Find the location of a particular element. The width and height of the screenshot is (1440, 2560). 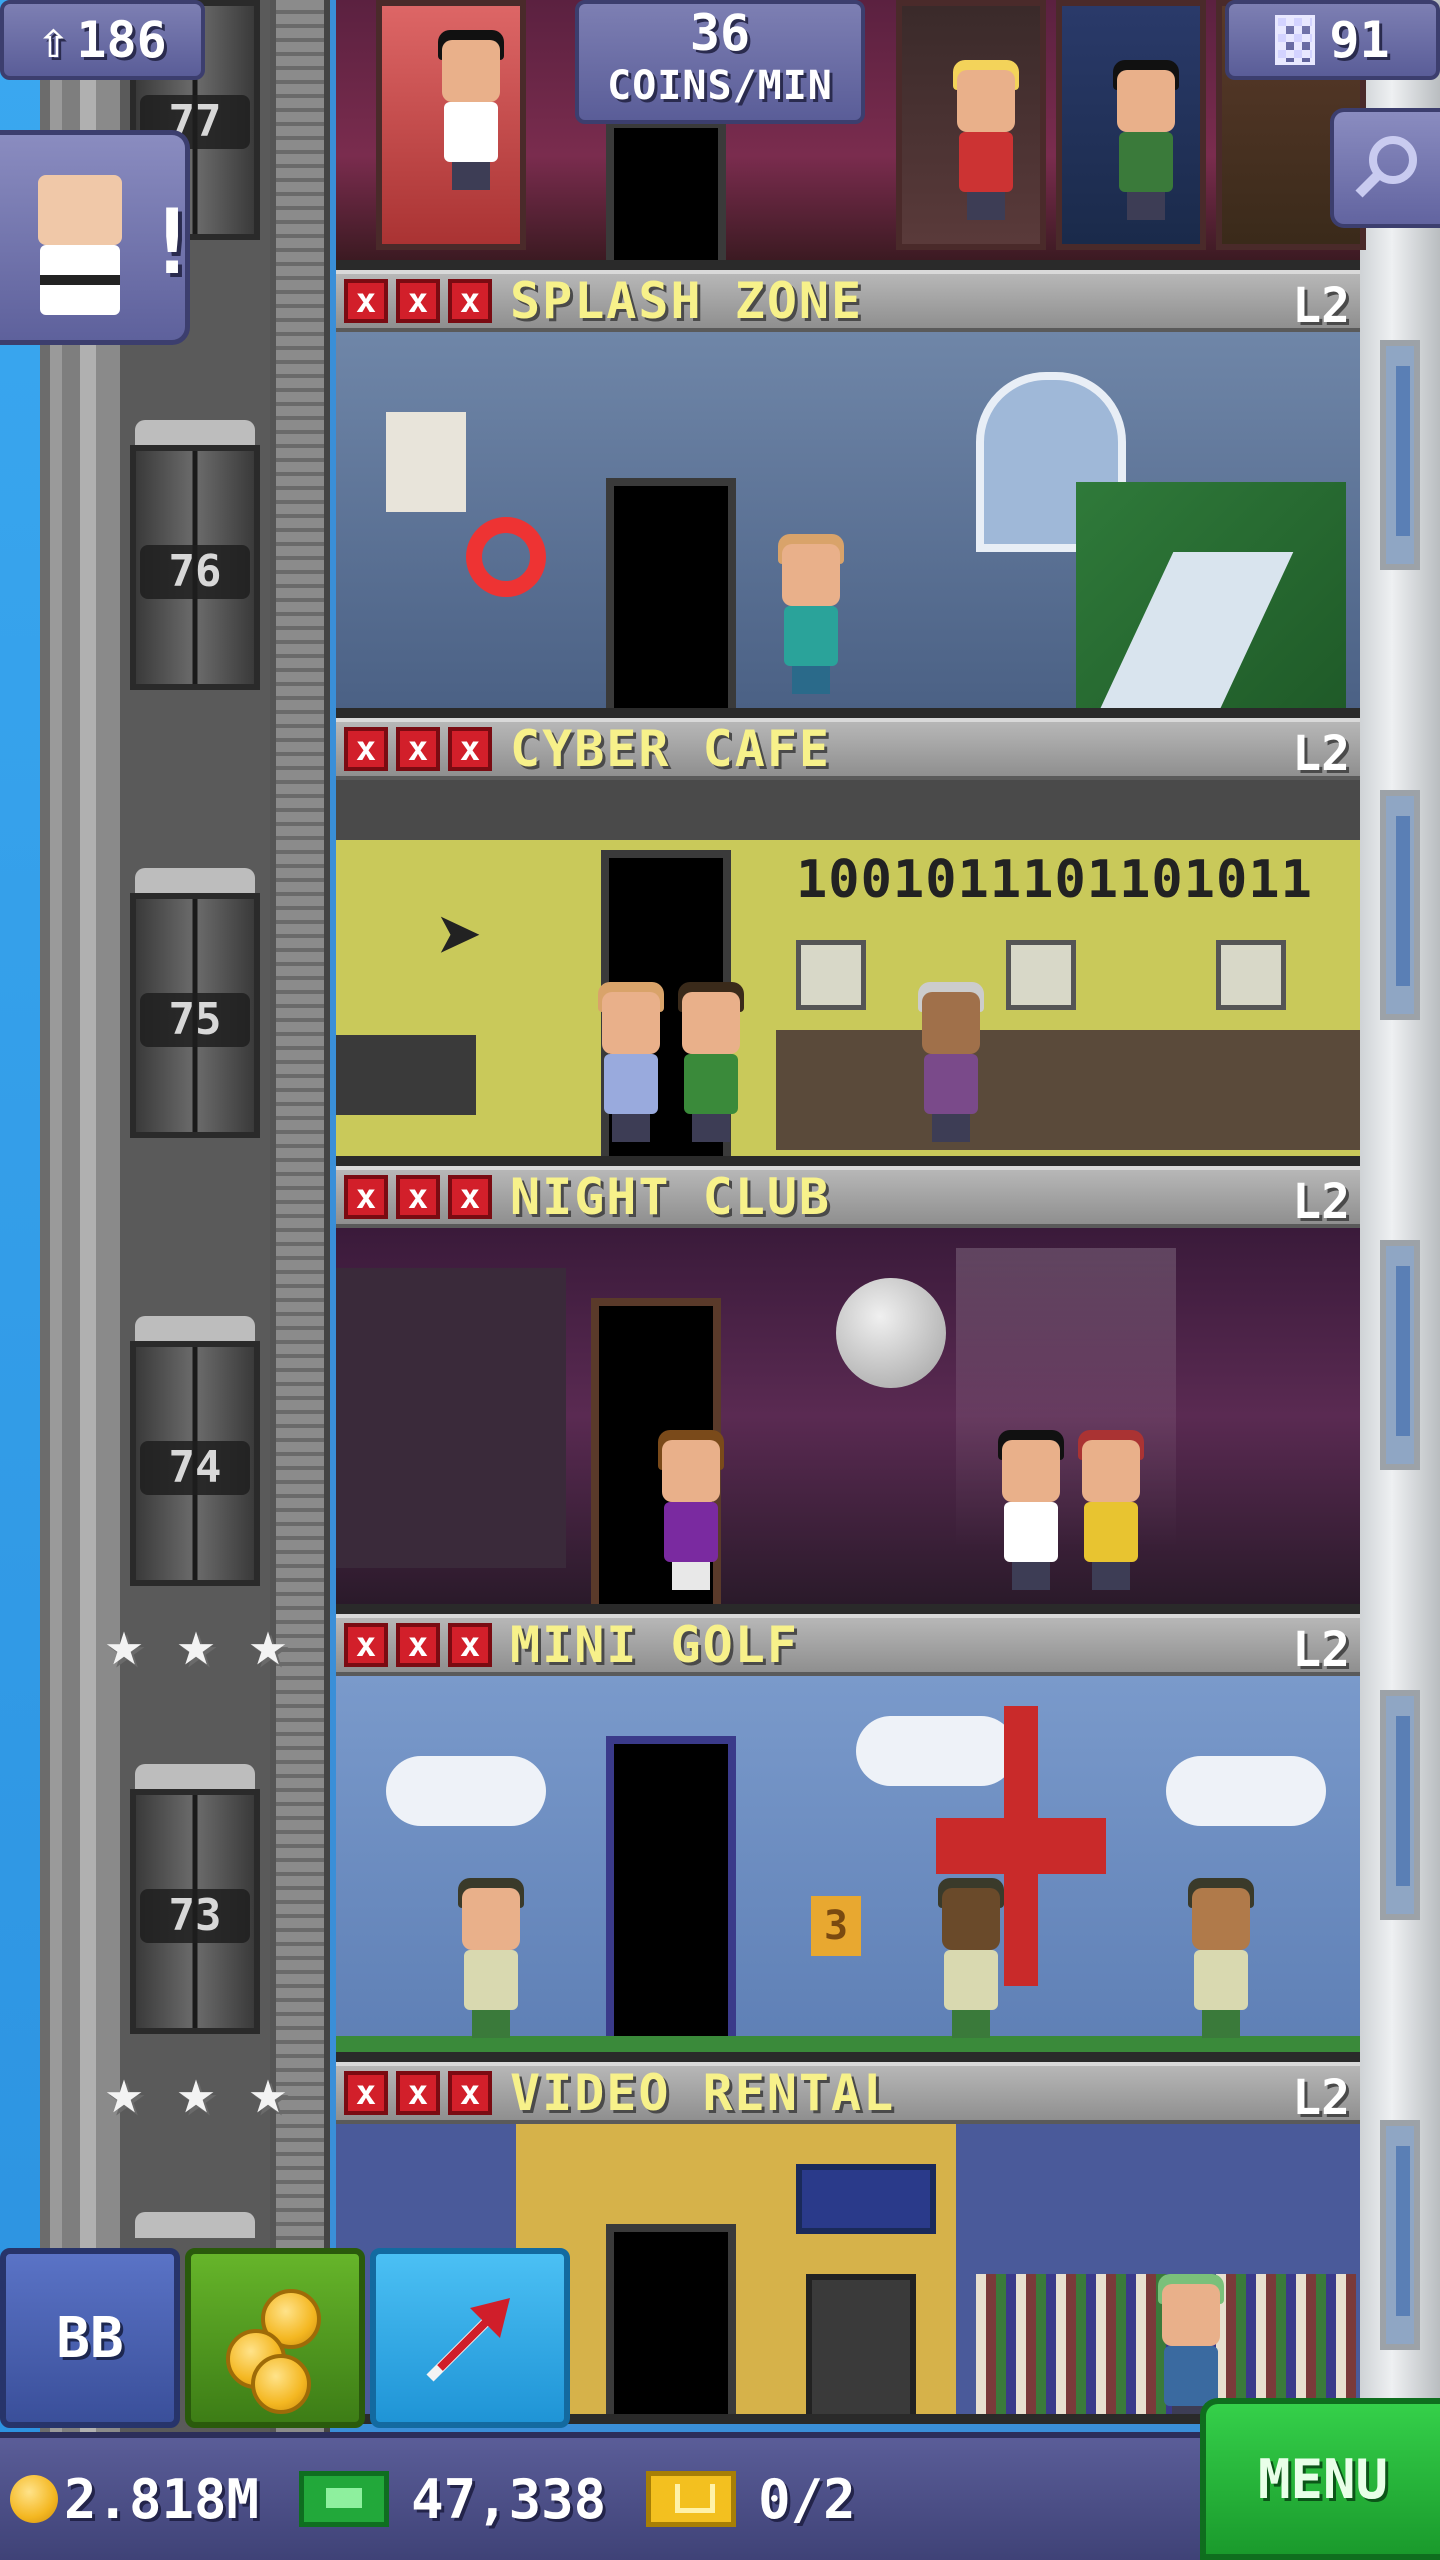

floor-header: x x x VIDEO RENTAL L2 is located at coordinates (848, 2094).